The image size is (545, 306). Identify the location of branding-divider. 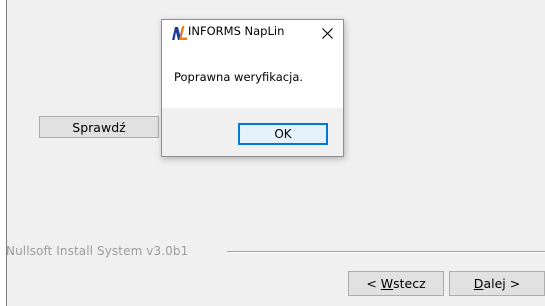
(386, 252).